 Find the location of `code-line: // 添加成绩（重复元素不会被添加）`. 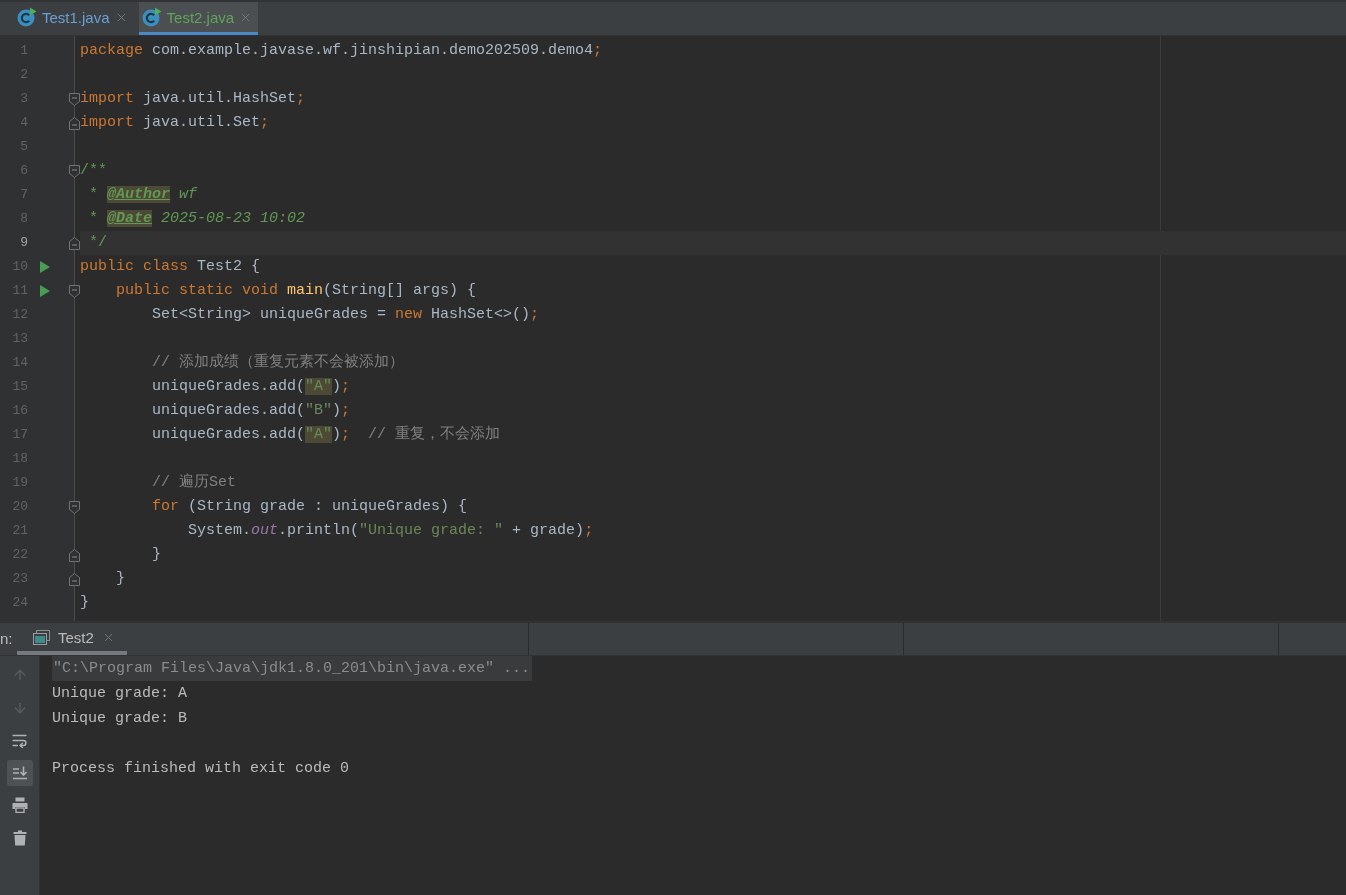

code-line: // 添加成绩（重复元素不会被添加） is located at coordinates (278, 362).